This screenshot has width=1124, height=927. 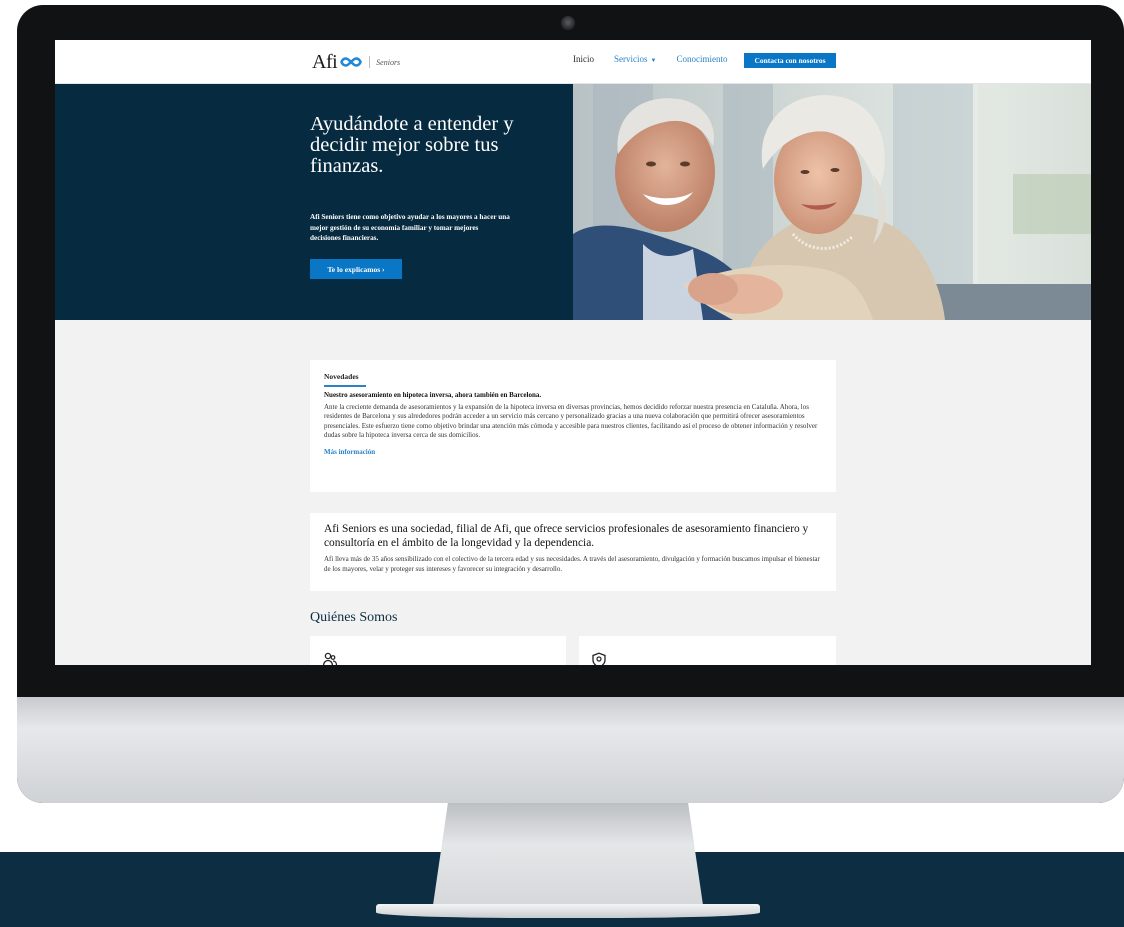 What do you see at coordinates (349, 452) in the screenshot?
I see `more-info-link: Más información` at bounding box center [349, 452].